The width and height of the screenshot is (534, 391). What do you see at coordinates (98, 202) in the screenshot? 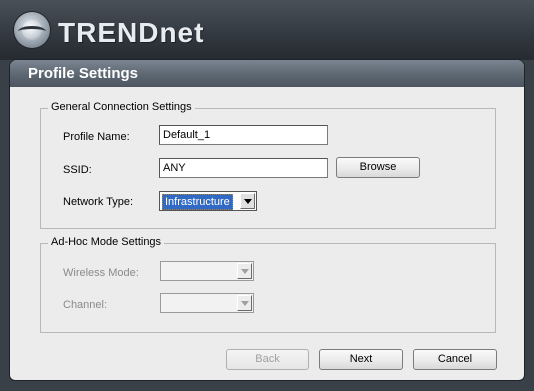
I see `network-type-label: Network Type:` at bounding box center [98, 202].